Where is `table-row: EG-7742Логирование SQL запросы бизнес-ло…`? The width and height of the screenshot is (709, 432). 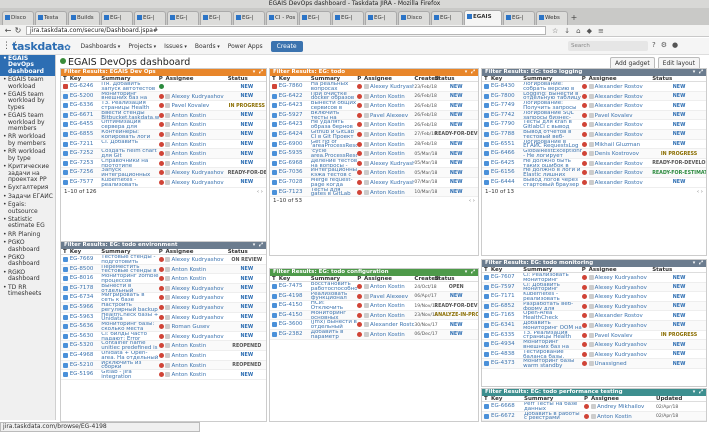
table-row: EG-7742Логирование SQL запросы бизнес-ло… is located at coordinates (594, 115).